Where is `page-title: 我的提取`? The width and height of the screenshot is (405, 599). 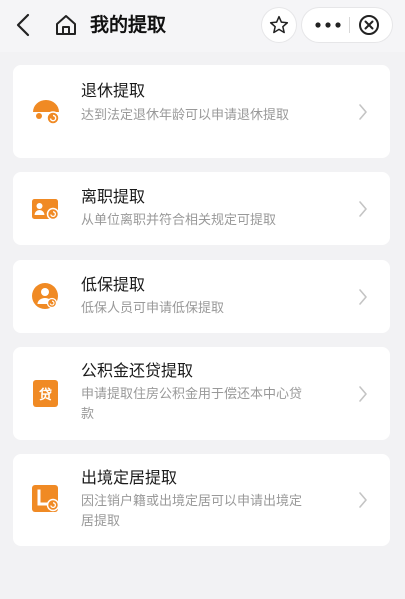 page-title: 我的提取 is located at coordinates (128, 25).